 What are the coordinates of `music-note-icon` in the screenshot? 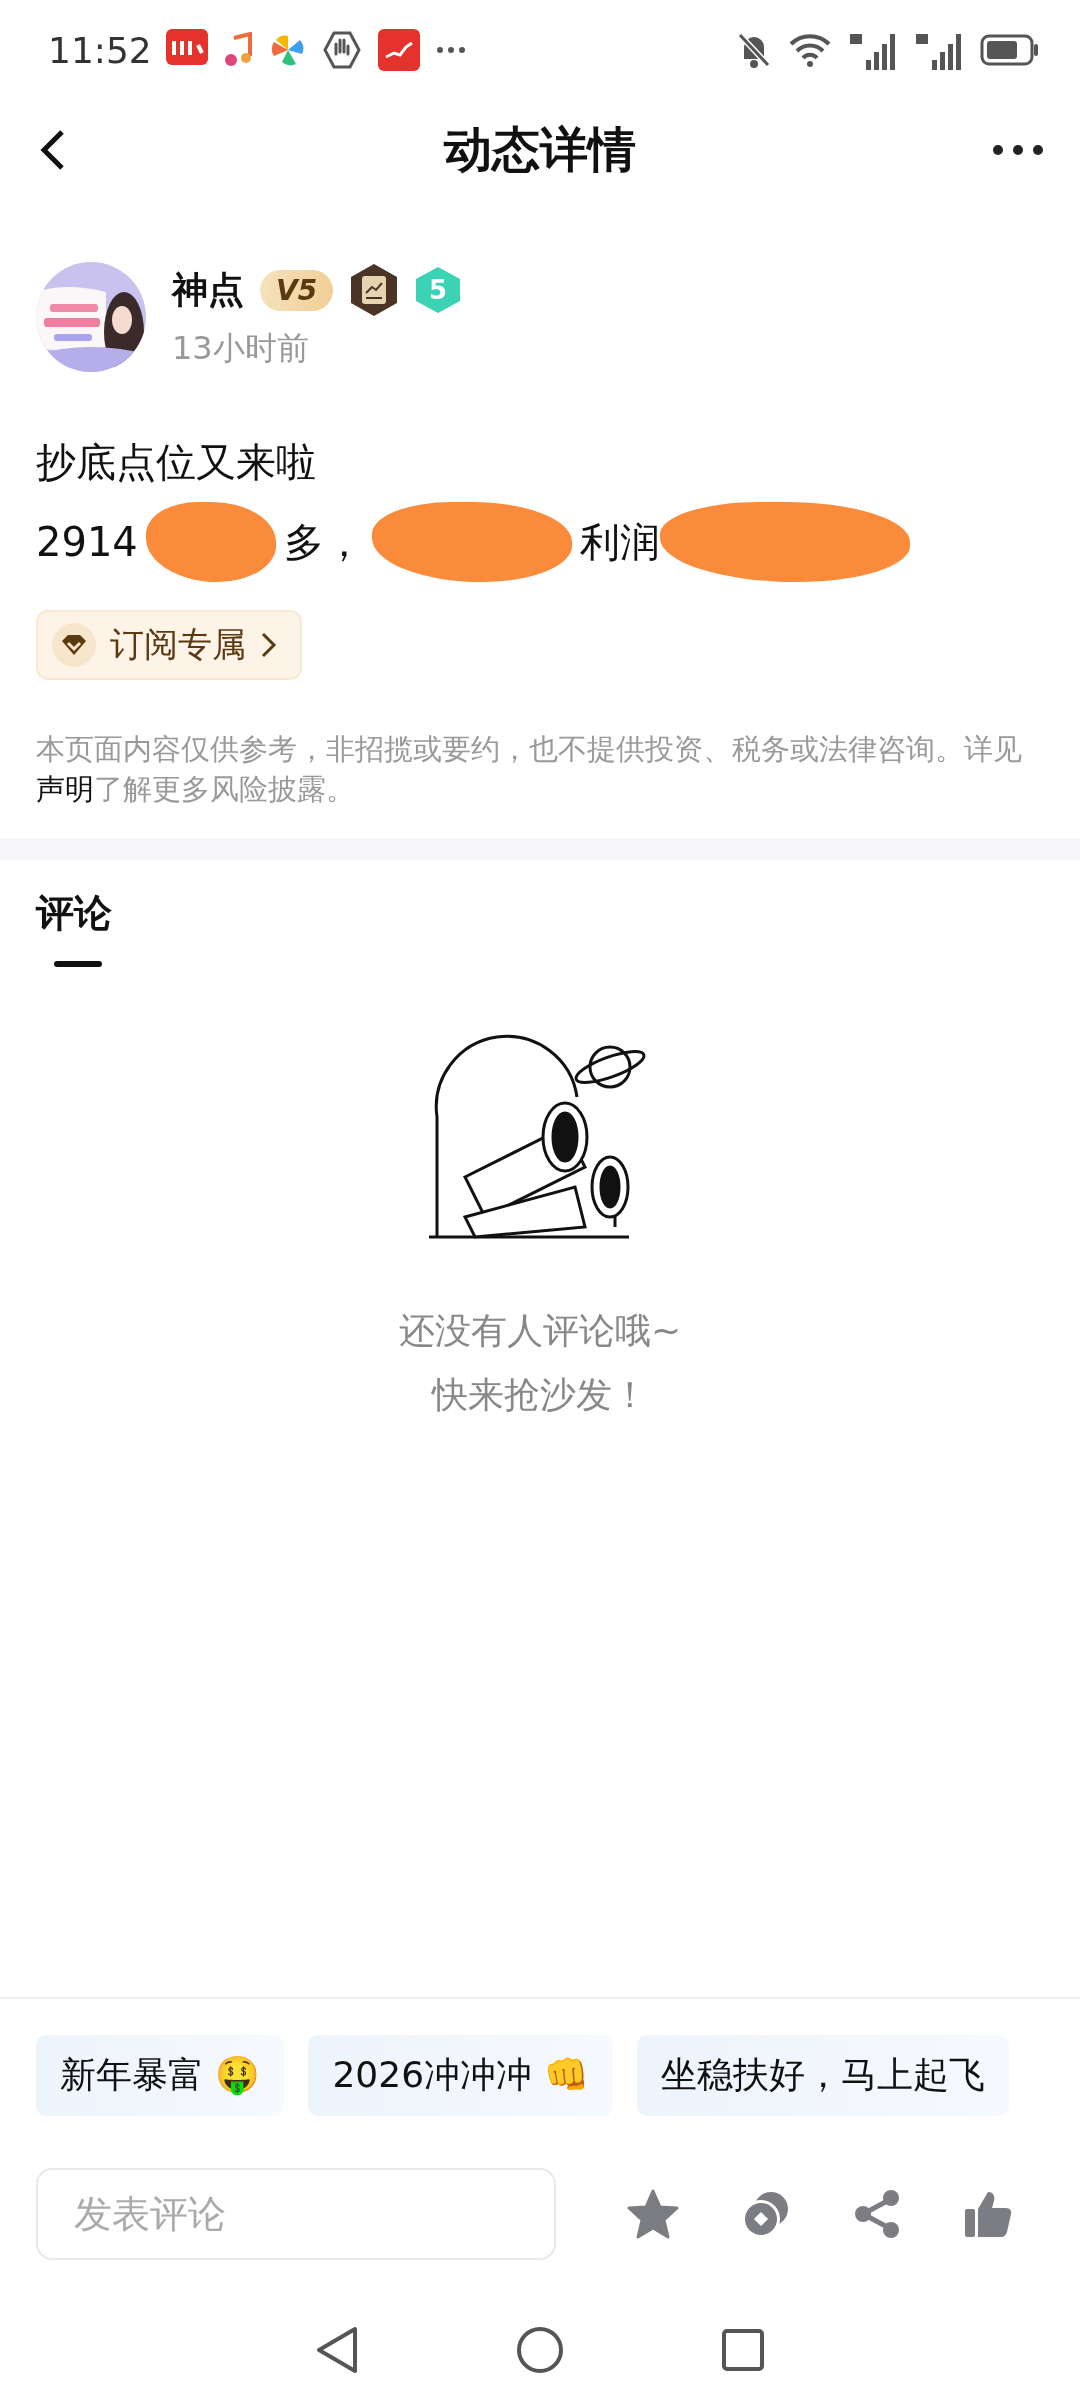 It's located at (238, 50).